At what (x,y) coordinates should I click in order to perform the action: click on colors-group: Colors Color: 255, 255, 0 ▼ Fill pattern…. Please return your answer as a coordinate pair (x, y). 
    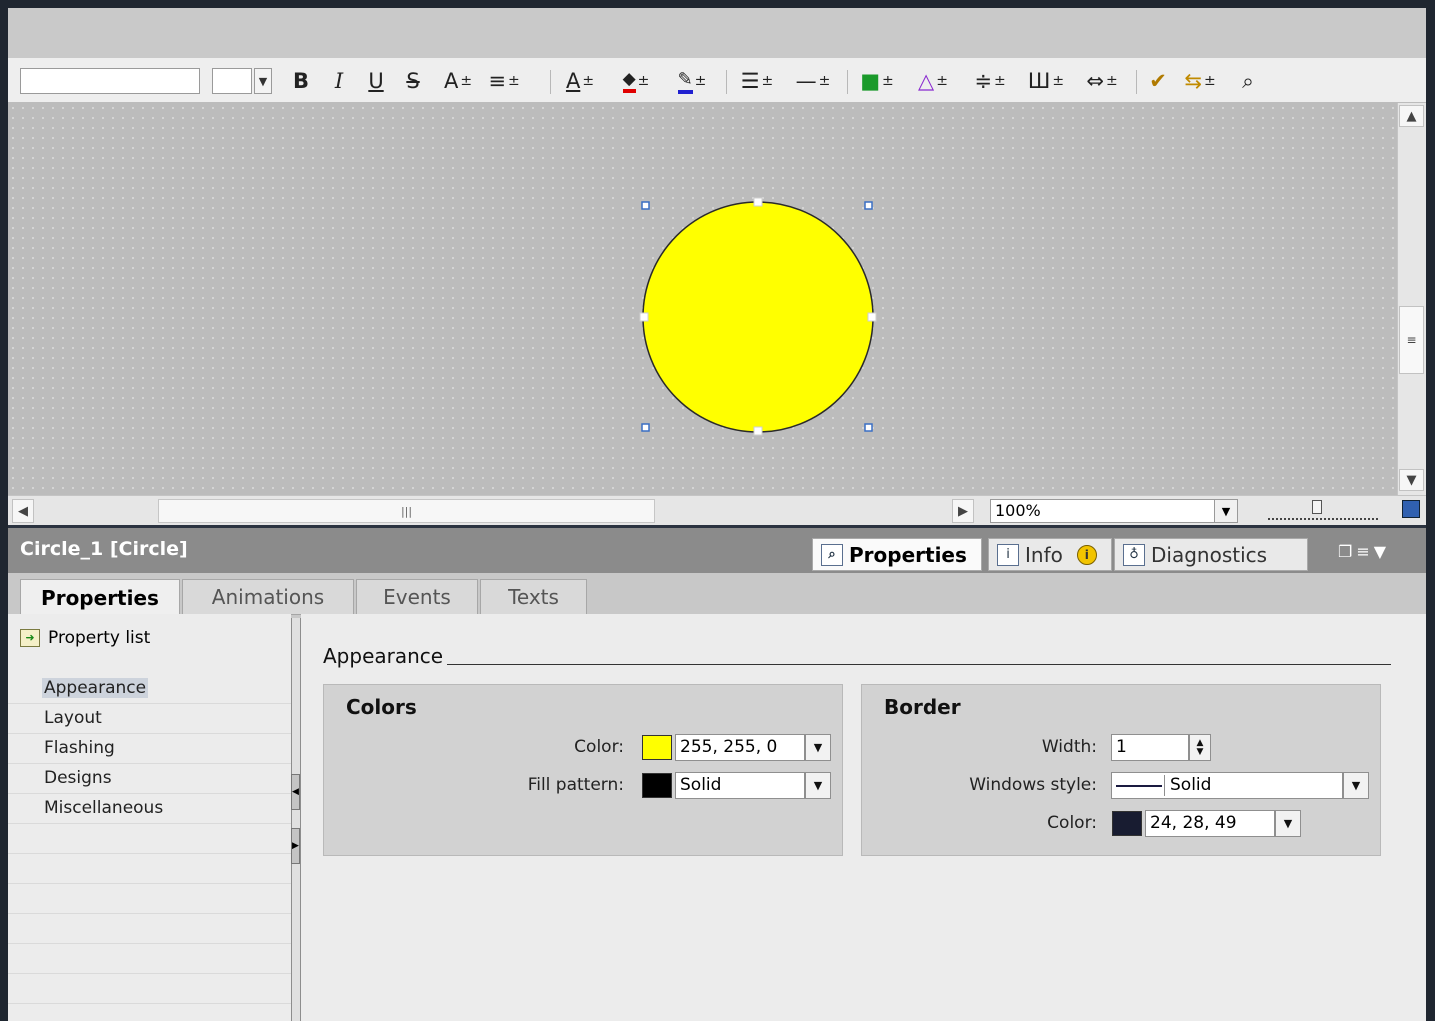
    Looking at the image, I should click on (583, 770).